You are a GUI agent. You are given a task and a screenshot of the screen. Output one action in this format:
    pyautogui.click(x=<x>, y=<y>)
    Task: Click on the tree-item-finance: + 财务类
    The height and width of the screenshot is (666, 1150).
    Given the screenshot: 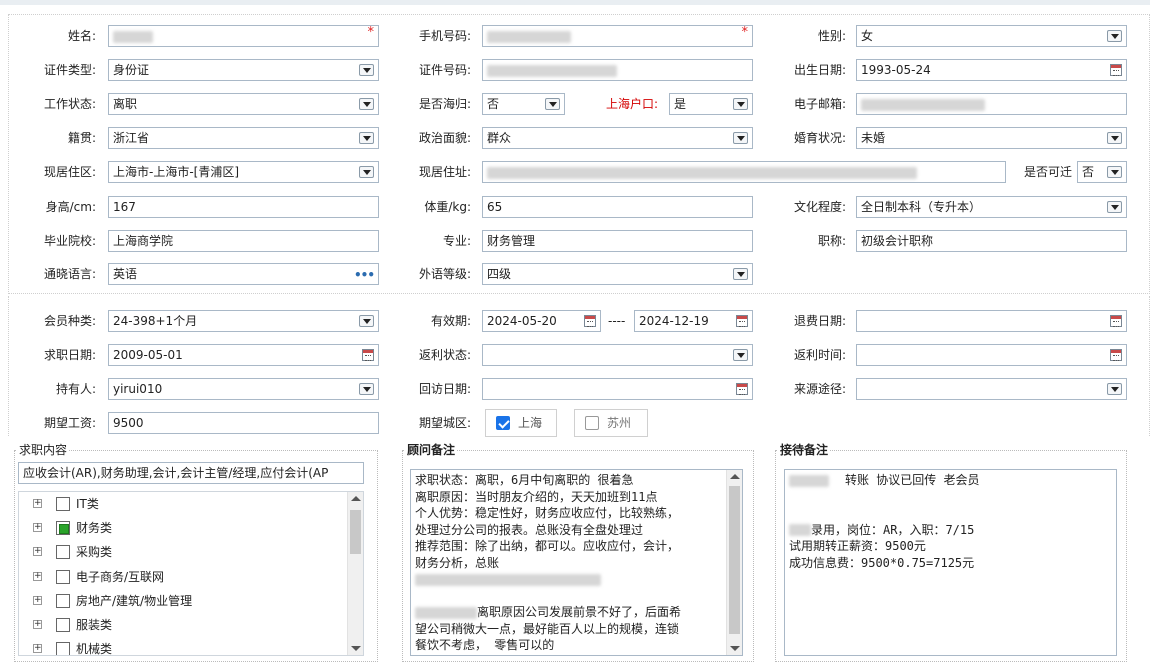 What is the action you would take?
    pyautogui.click(x=184, y=528)
    